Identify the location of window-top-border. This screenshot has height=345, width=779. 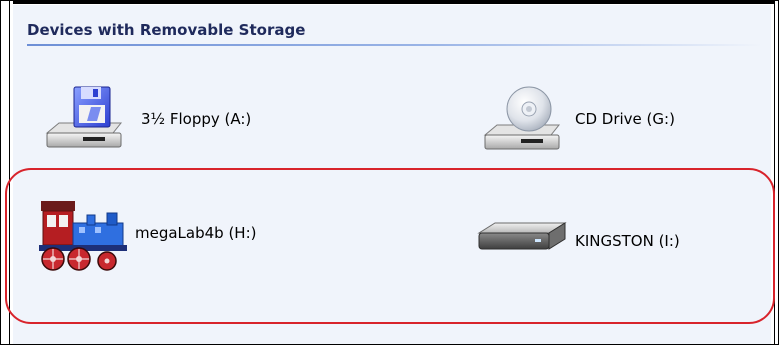
(389, 2).